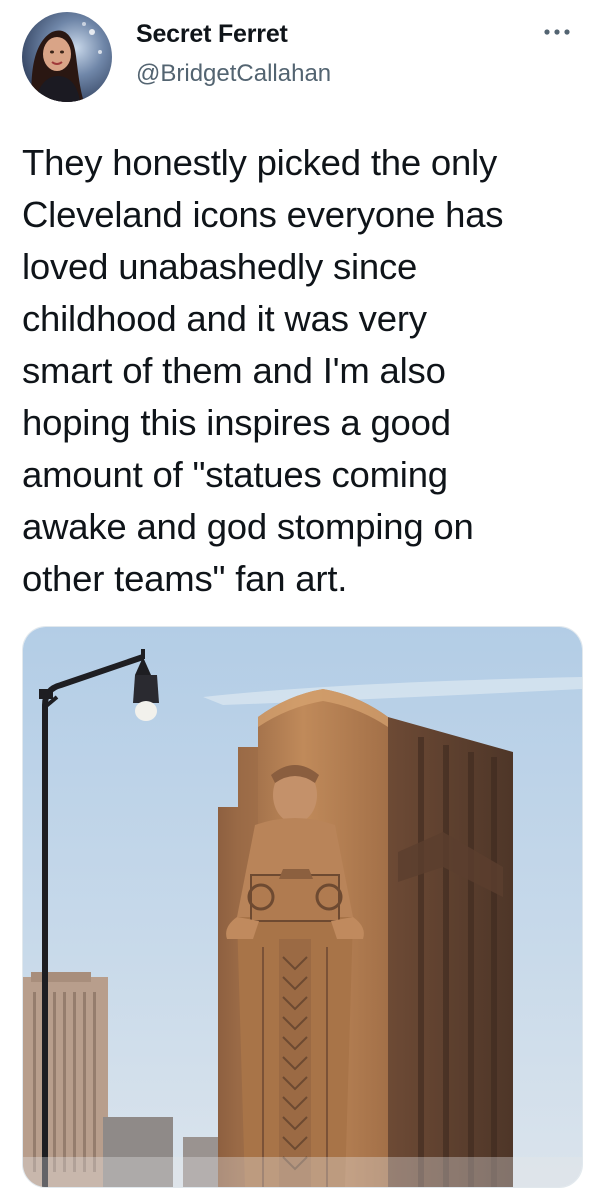  I want to click on more-options-button, so click(557, 32).